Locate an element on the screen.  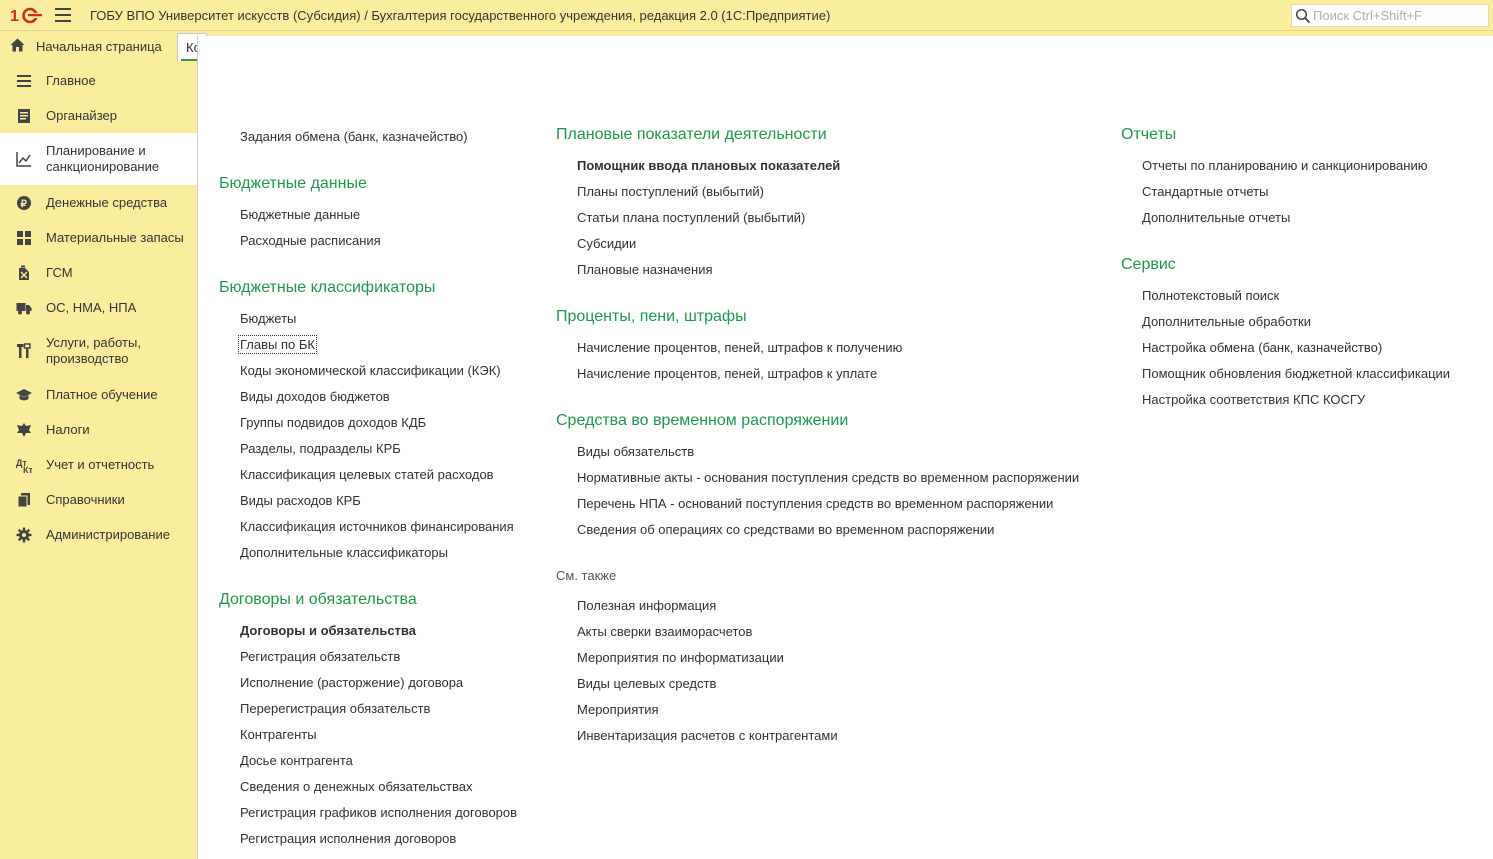
hamburger-list-icon is located at coordinates (24, 81).